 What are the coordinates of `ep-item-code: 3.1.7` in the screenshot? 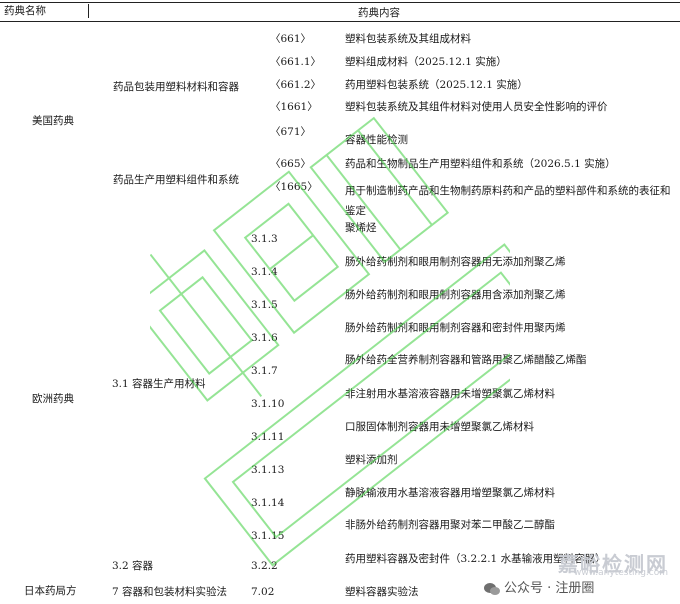 It's located at (264, 371).